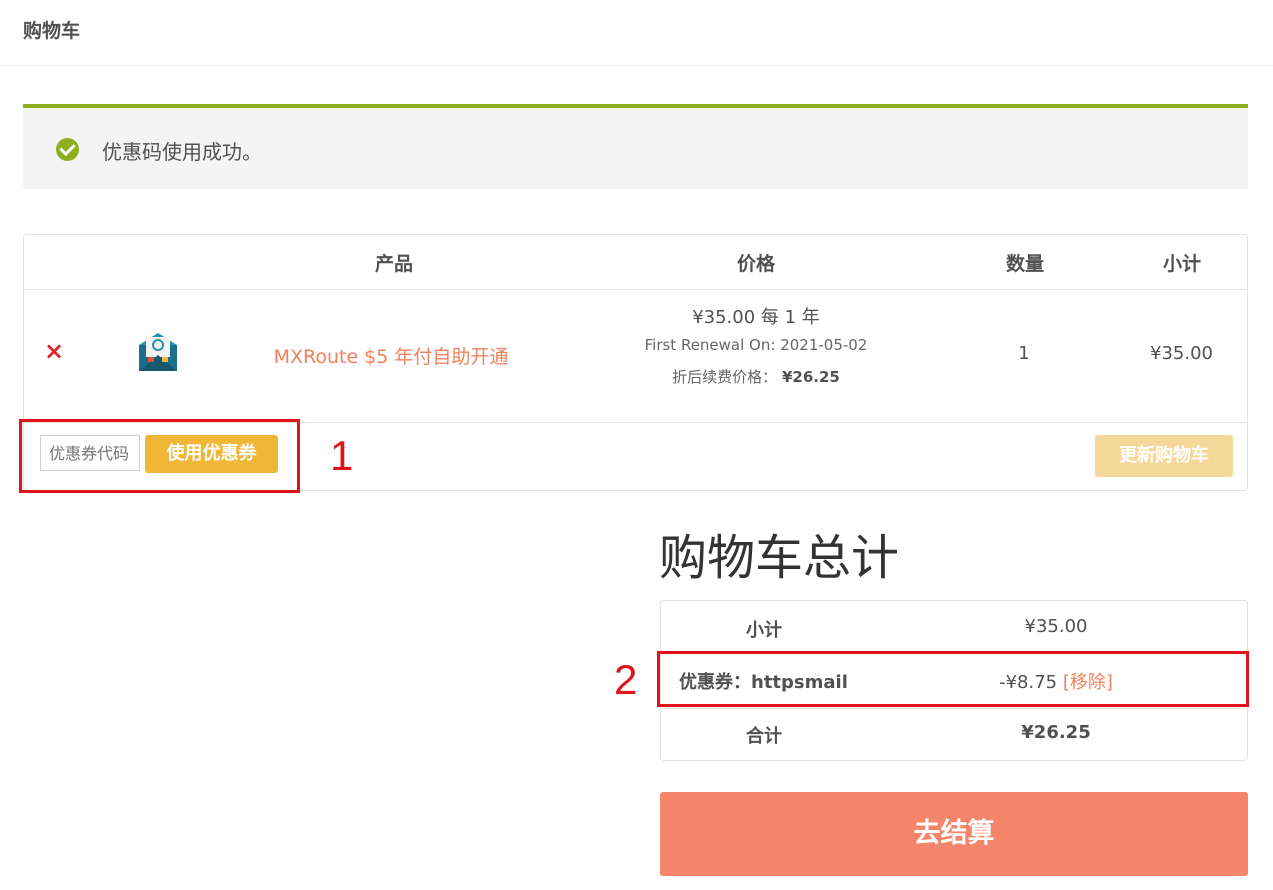 This screenshot has width=1273, height=890. I want to click on check-circle-icon, so click(67, 149).